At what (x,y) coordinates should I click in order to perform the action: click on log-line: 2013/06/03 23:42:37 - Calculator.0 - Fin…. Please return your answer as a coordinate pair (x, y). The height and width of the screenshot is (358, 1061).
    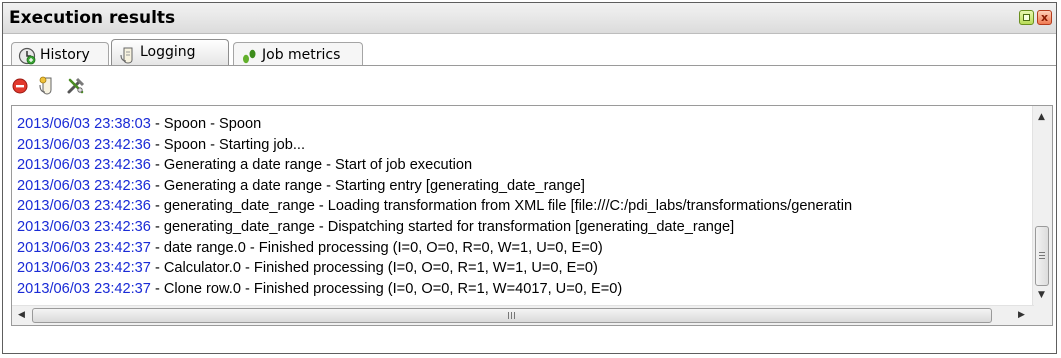
    Looking at the image, I should click on (434, 268).